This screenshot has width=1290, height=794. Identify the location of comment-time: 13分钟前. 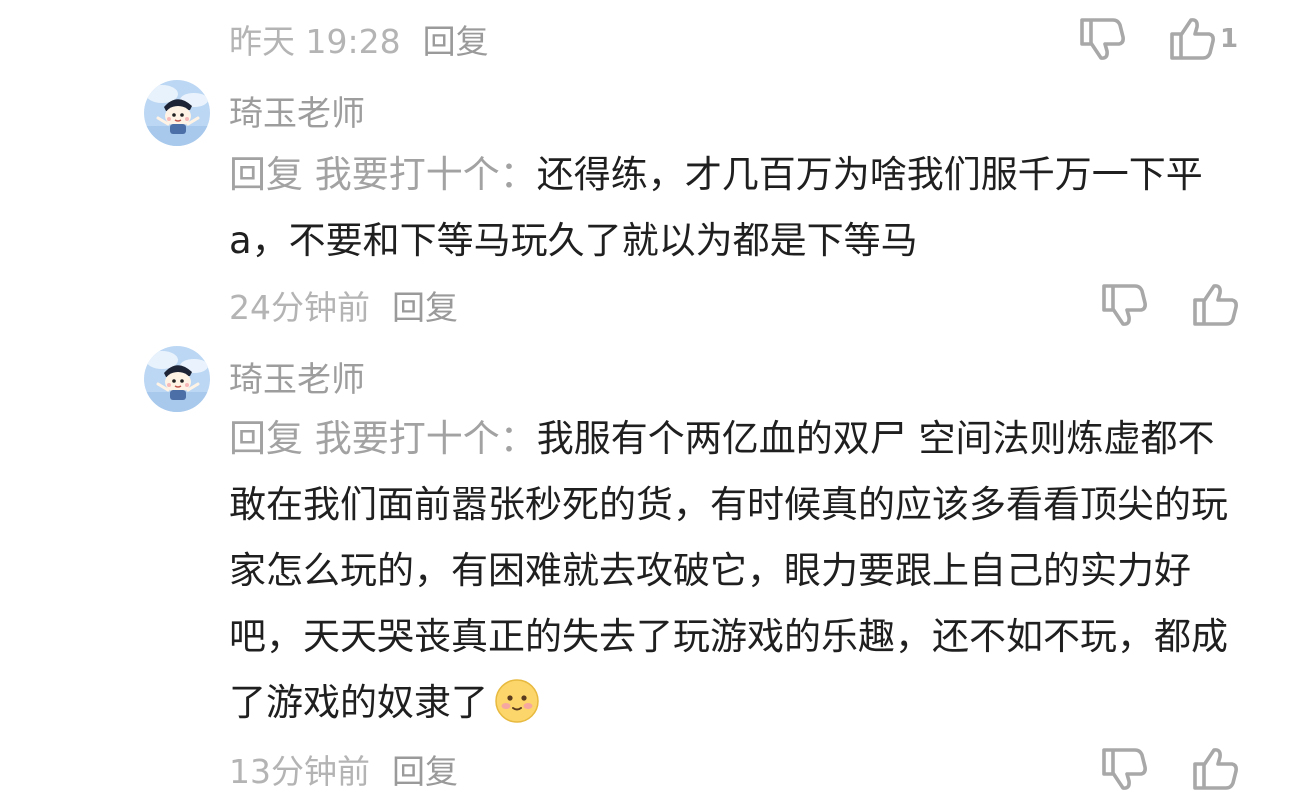
(299, 771).